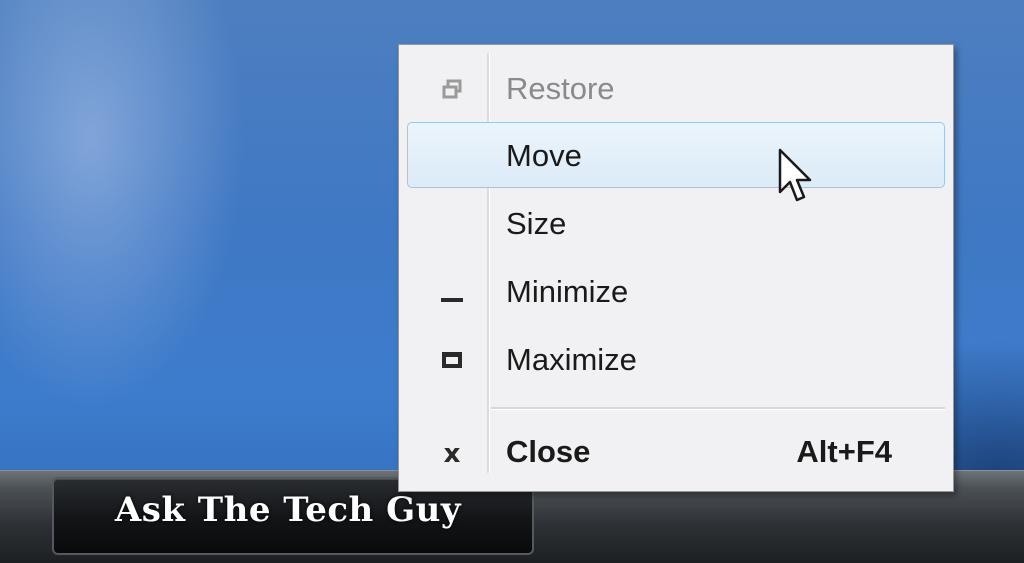 The height and width of the screenshot is (563, 1024). I want to click on menu-item-label: Minimize, so click(567, 291).